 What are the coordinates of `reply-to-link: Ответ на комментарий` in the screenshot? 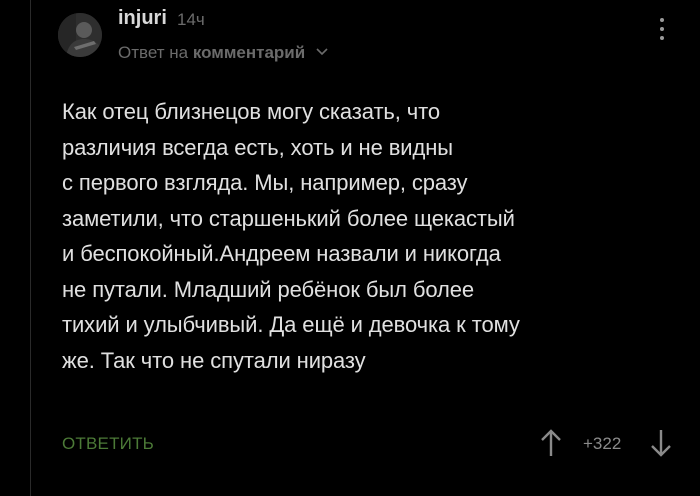 It's located at (223, 53).